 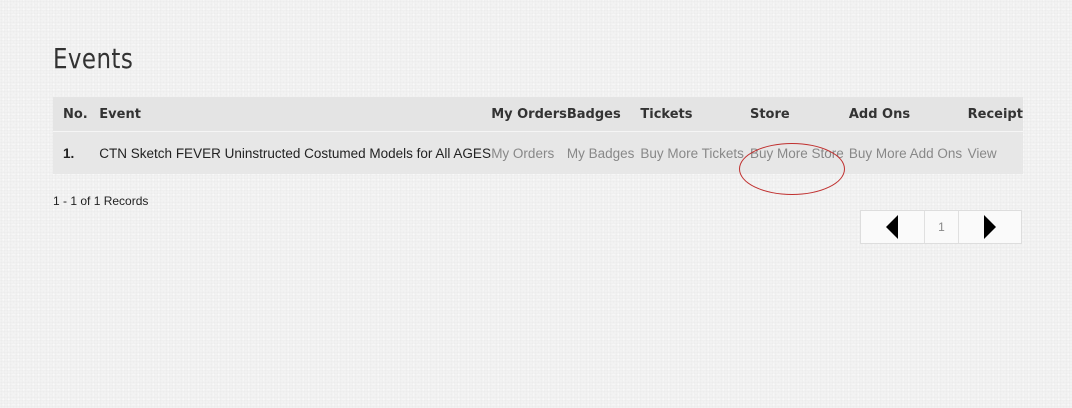 What do you see at coordinates (982, 153) in the screenshot?
I see `view-receipt-link-label: View` at bounding box center [982, 153].